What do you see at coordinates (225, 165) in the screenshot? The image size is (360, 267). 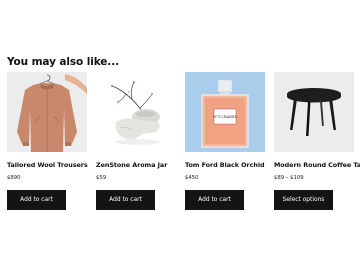 I see `product-name: Tom Ford Black Orchid` at bounding box center [225, 165].